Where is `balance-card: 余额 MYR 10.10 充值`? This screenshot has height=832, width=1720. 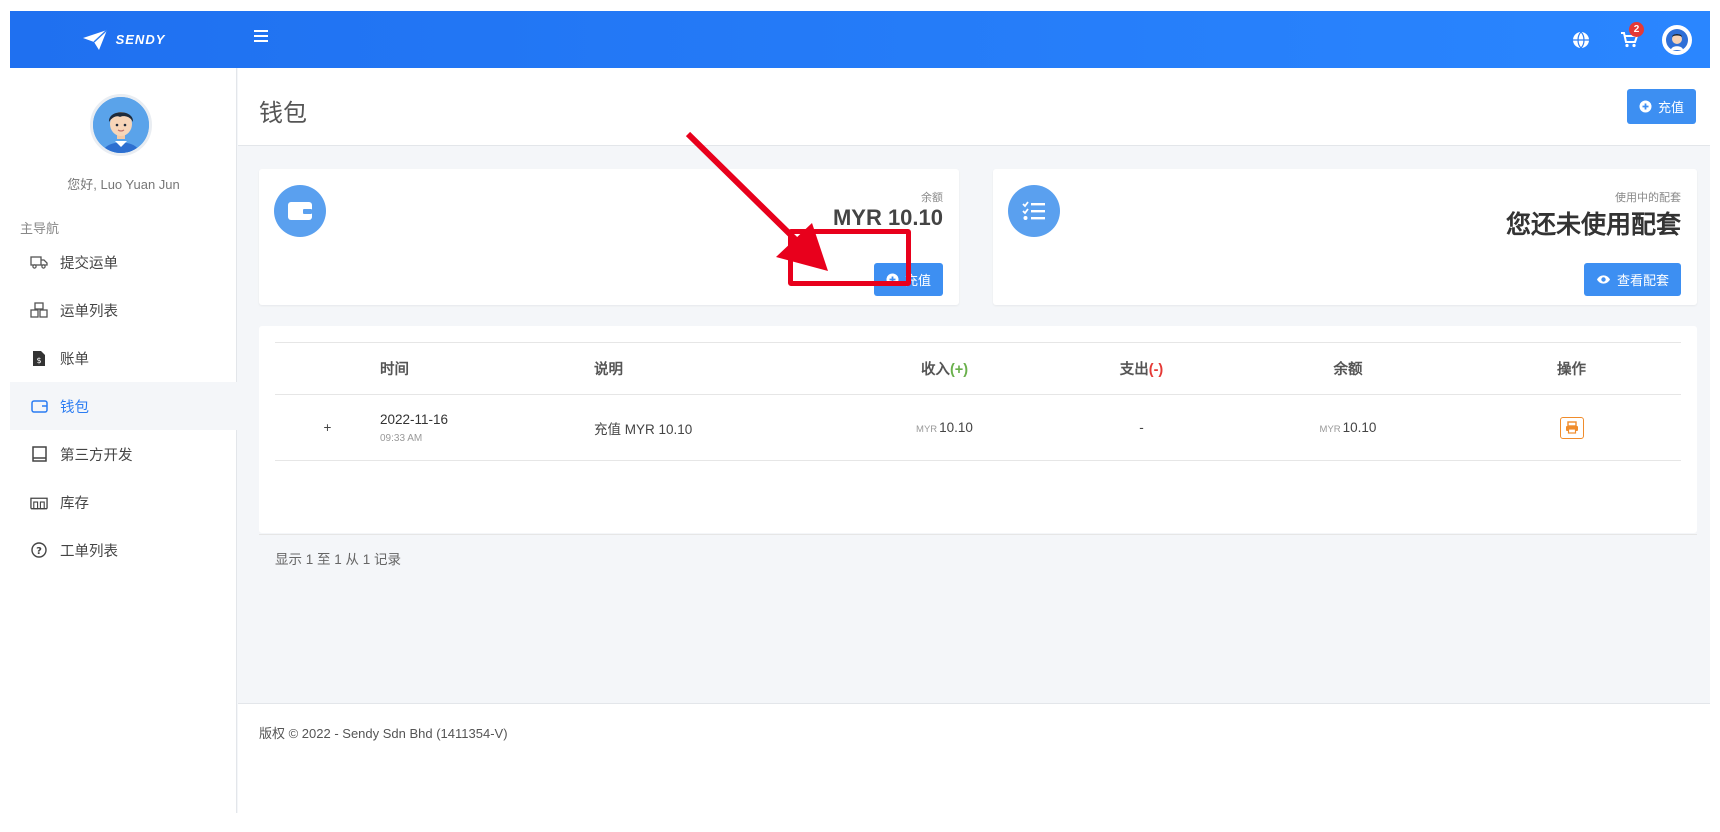
balance-card: 余额 MYR 10.10 充值 is located at coordinates (609, 237).